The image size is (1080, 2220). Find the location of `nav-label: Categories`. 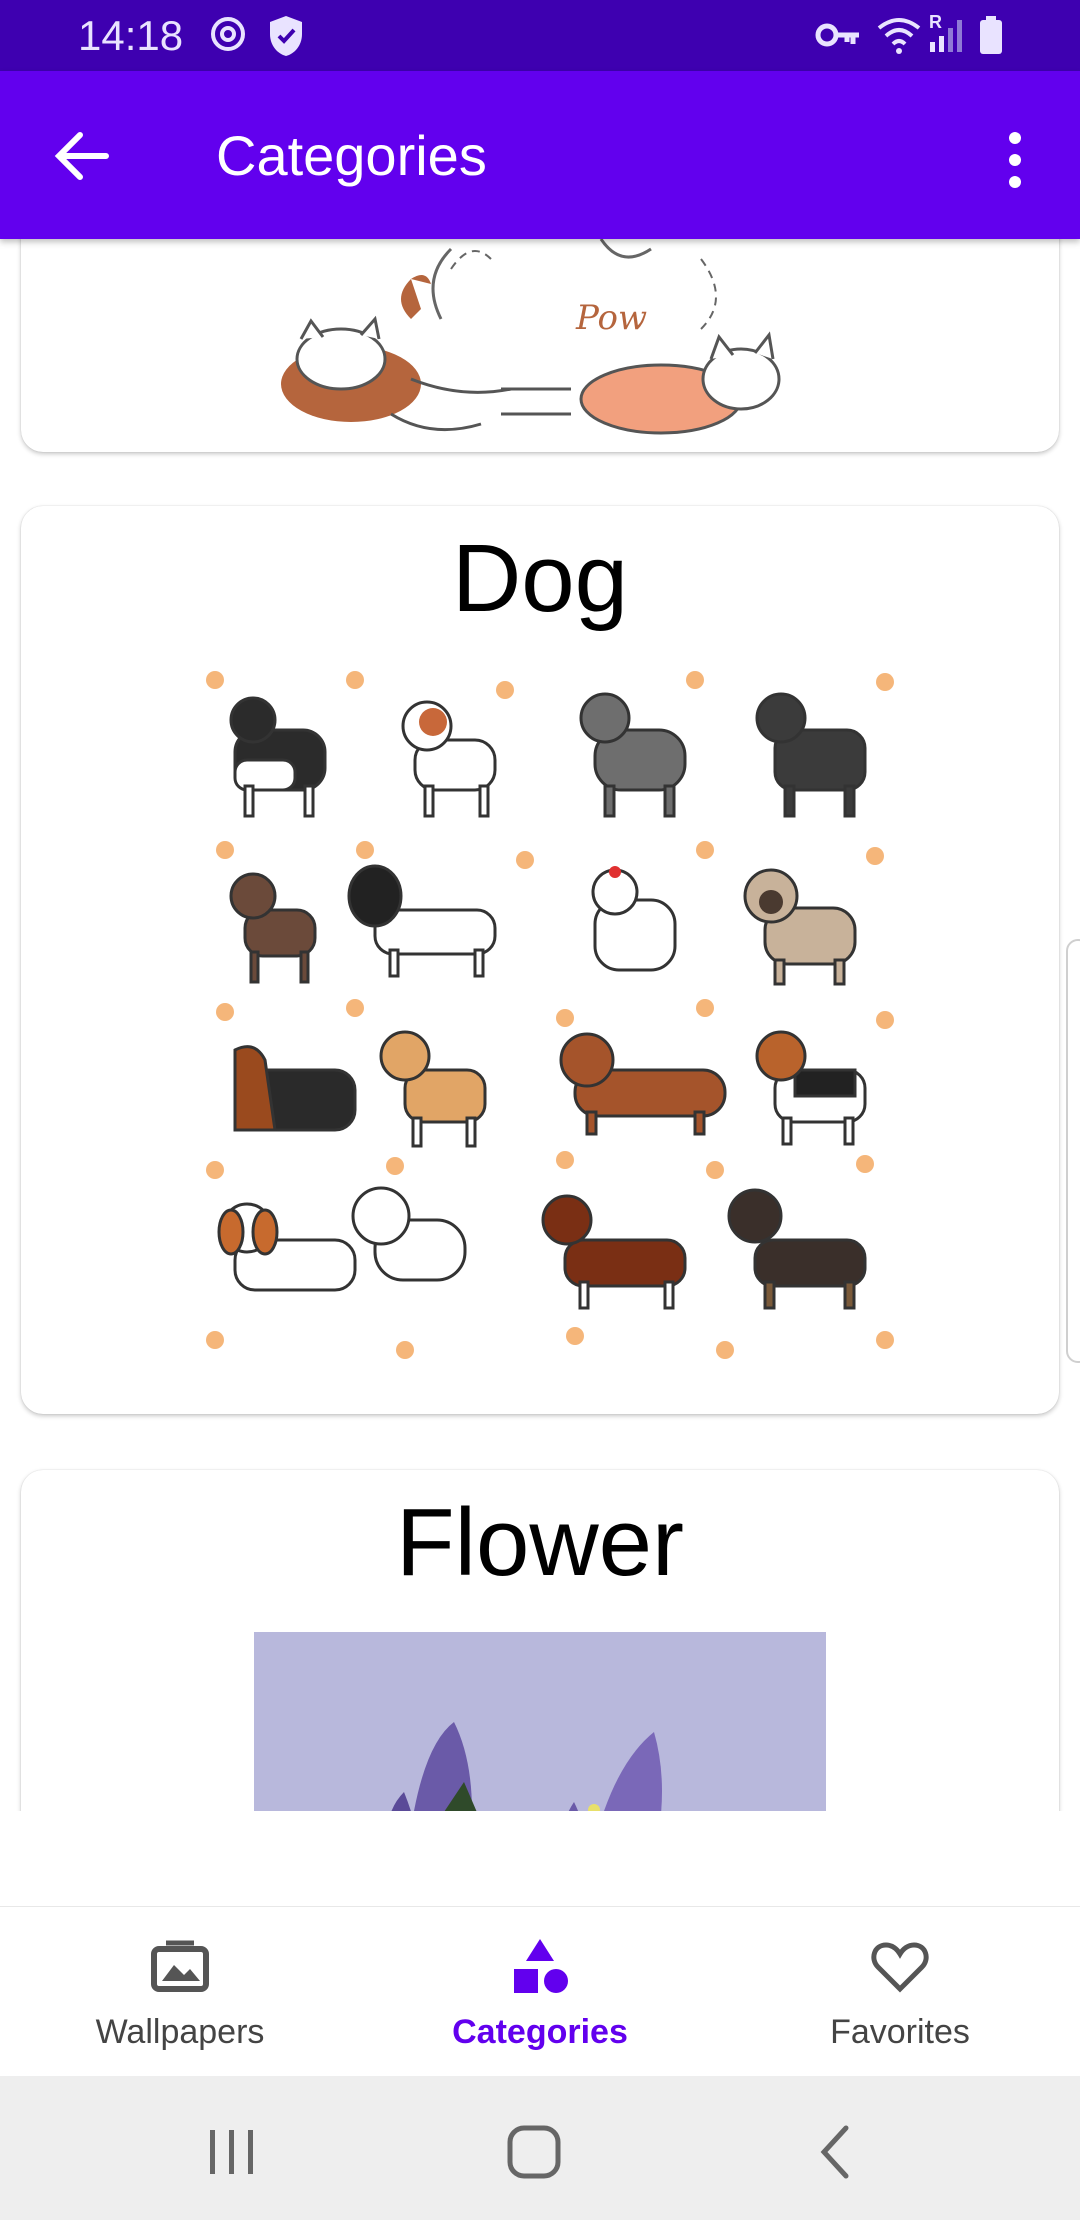

nav-label: Categories is located at coordinates (540, 2032).